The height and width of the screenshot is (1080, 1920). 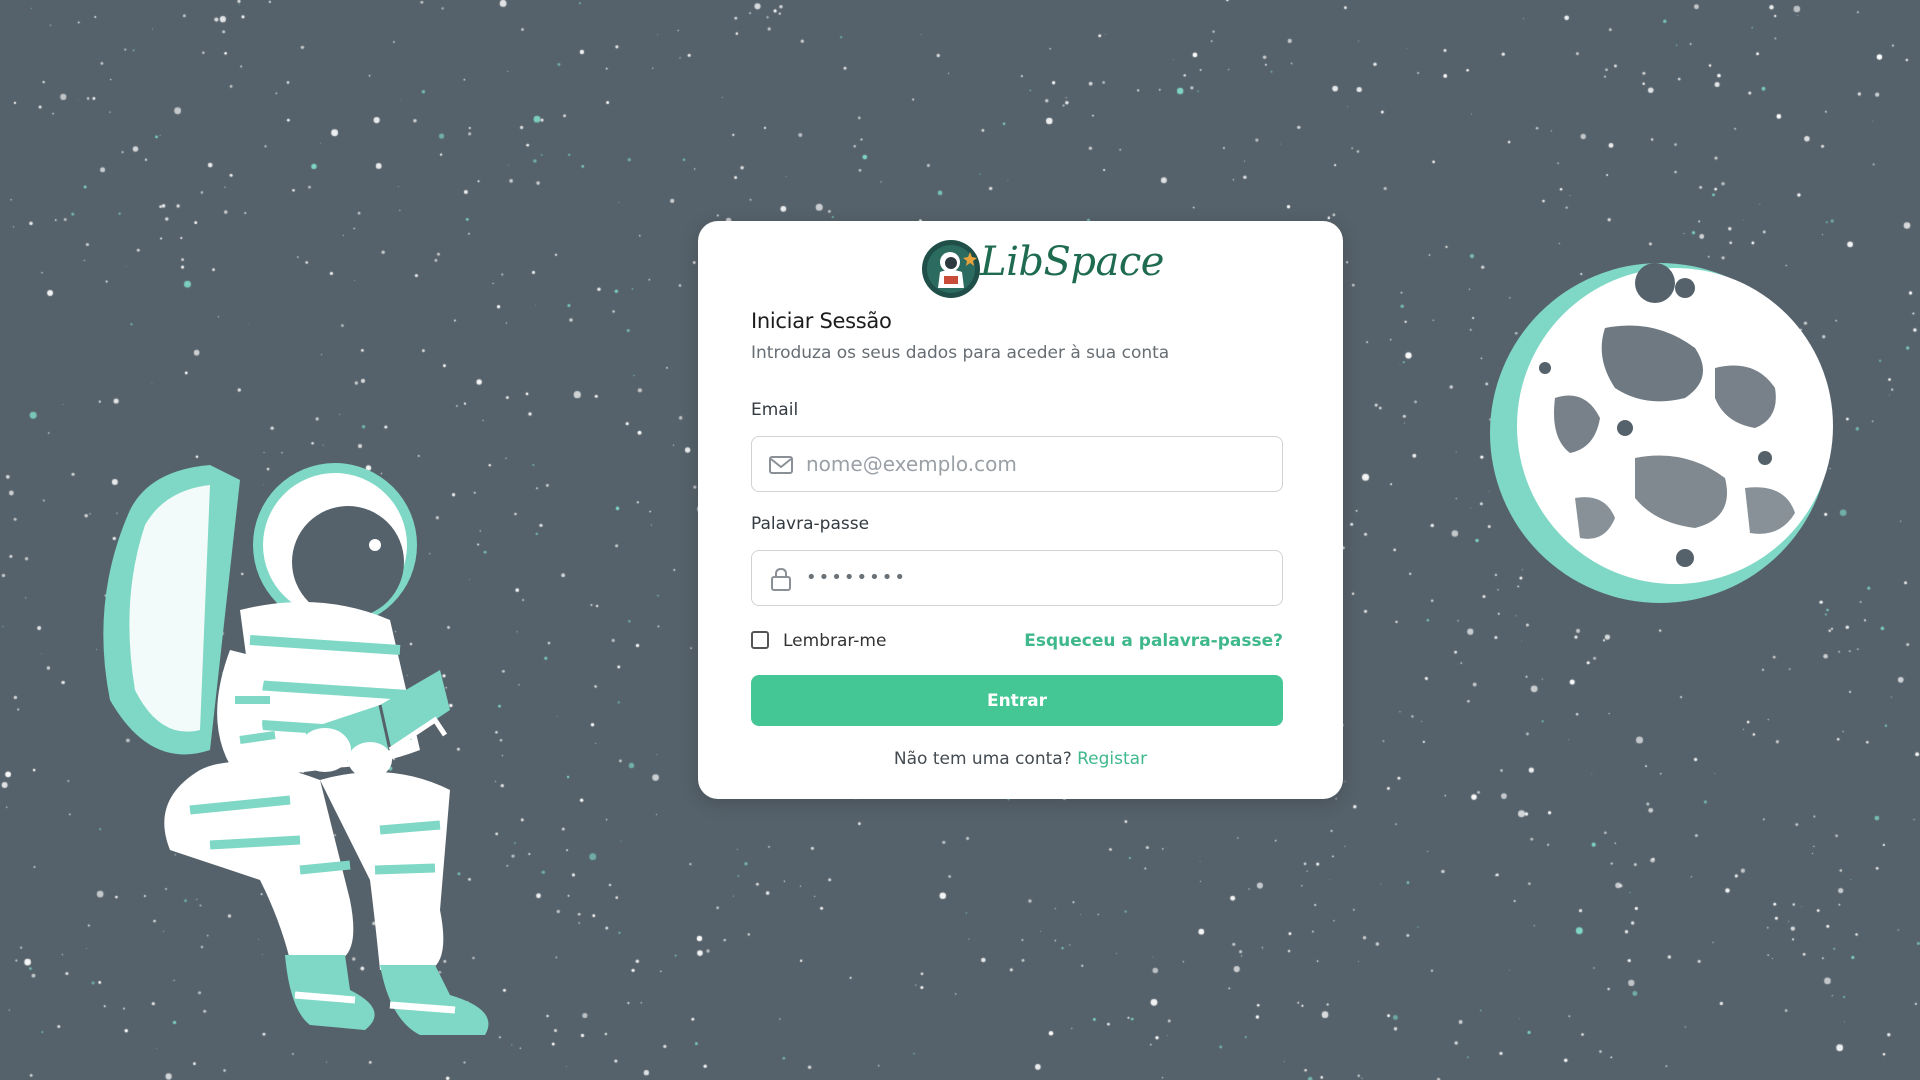 I want to click on forgot-password-link: Esqueceu a palavra-passe?, so click(x=1153, y=641).